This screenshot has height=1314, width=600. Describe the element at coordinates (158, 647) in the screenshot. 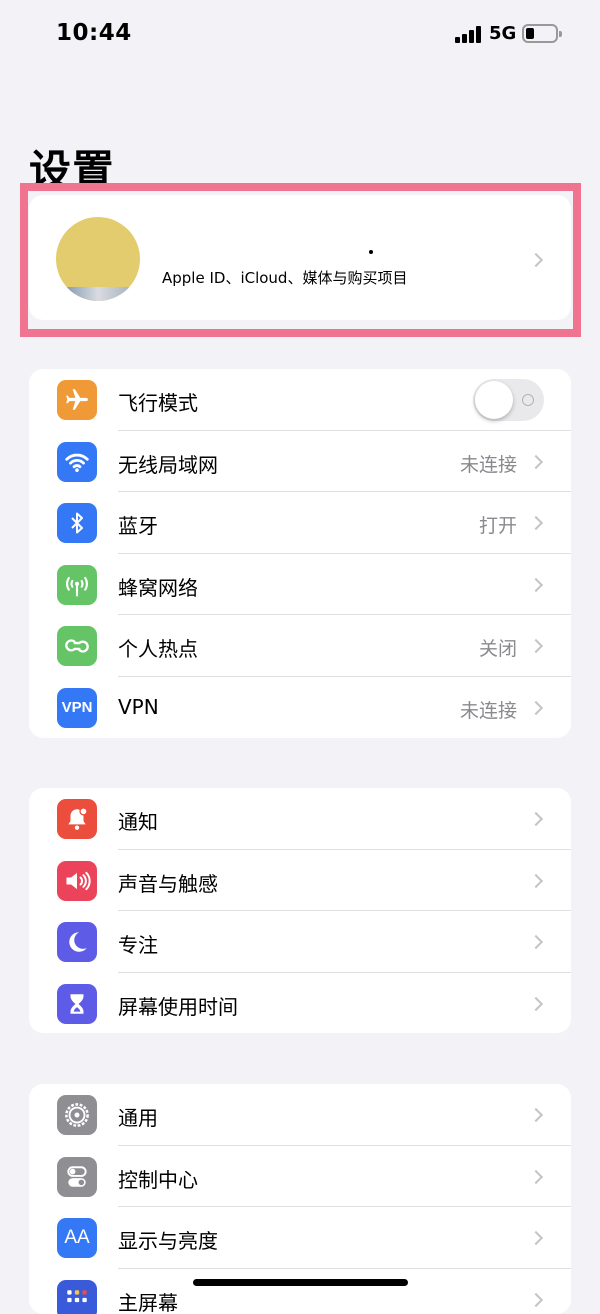

I see `row-label: 个人热点` at that location.